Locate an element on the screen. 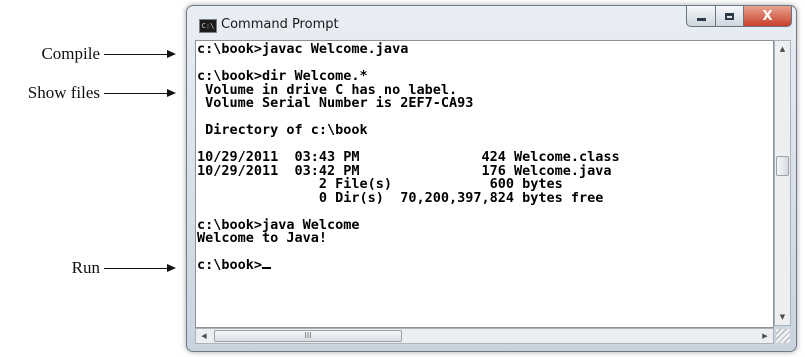 The height and width of the screenshot is (357, 805). annotation-compile-line is located at coordinates (135, 54).